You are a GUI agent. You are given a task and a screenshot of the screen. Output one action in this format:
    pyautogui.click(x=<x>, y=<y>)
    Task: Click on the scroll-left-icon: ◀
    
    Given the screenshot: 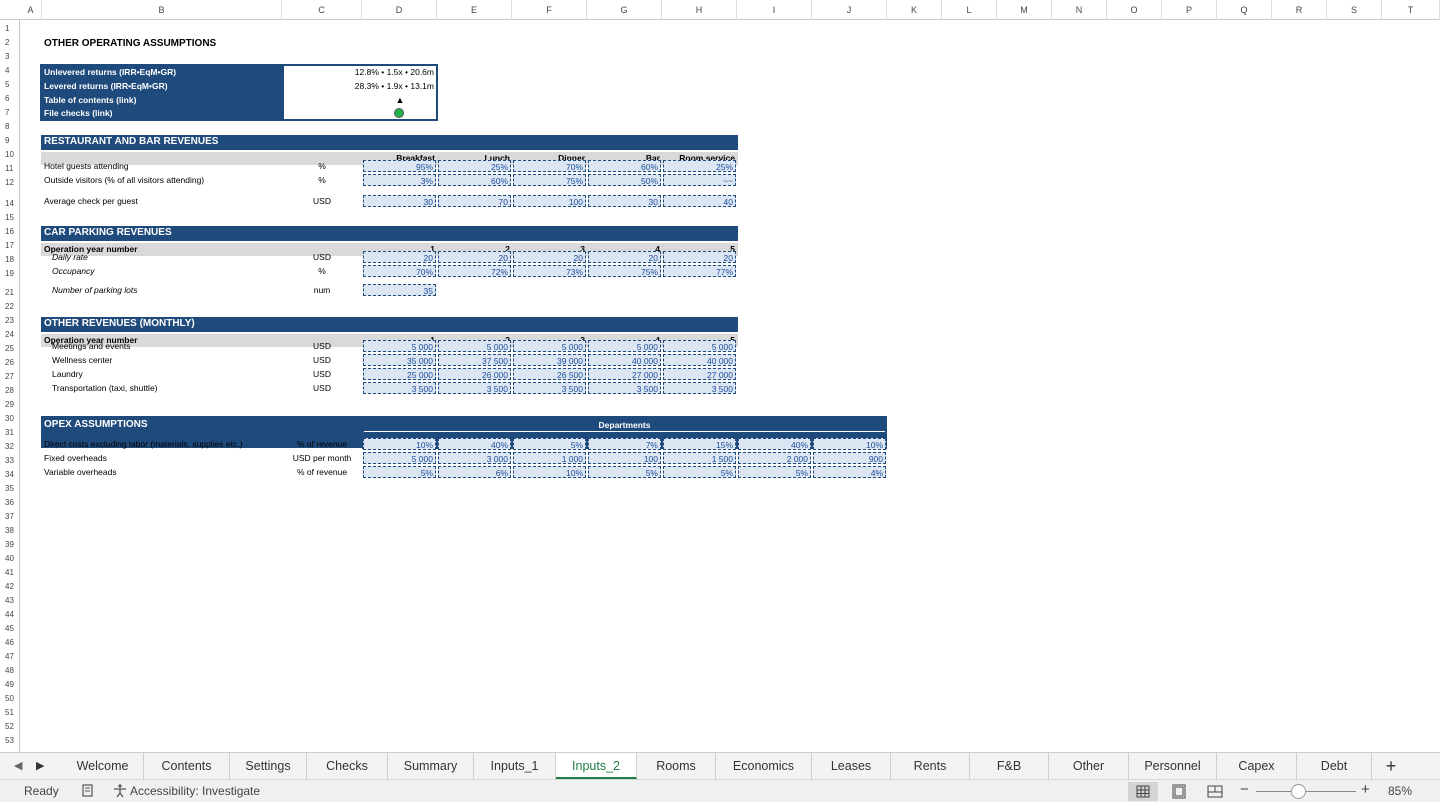 What is the action you would take?
    pyautogui.click(x=18, y=765)
    